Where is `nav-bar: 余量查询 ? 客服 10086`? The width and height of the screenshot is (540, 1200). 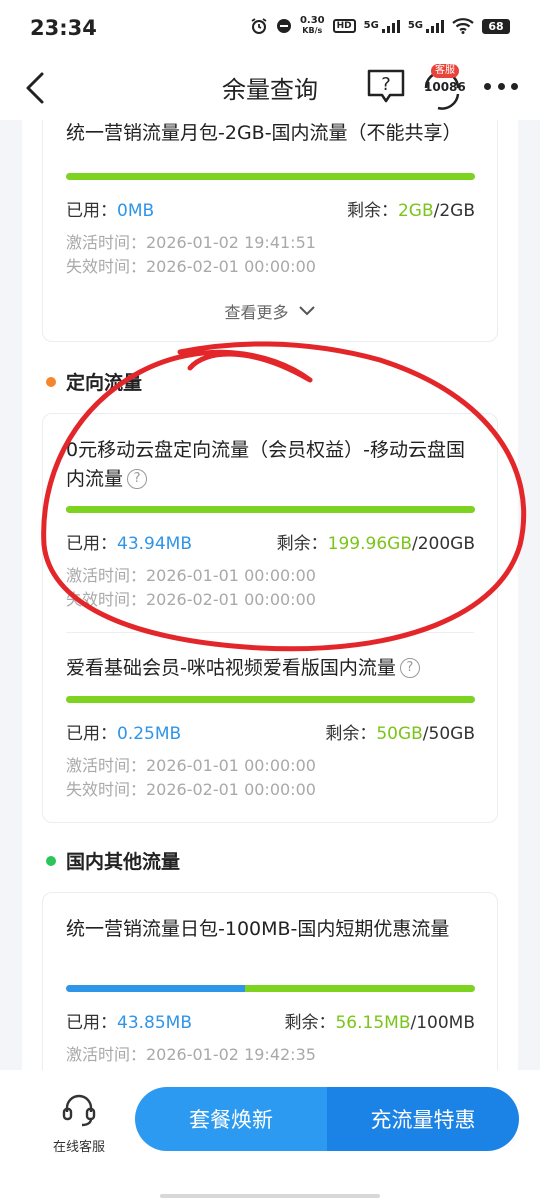 nav-bar: 余量查询 ? 客服 10086 is located at coordinates (270, 90).